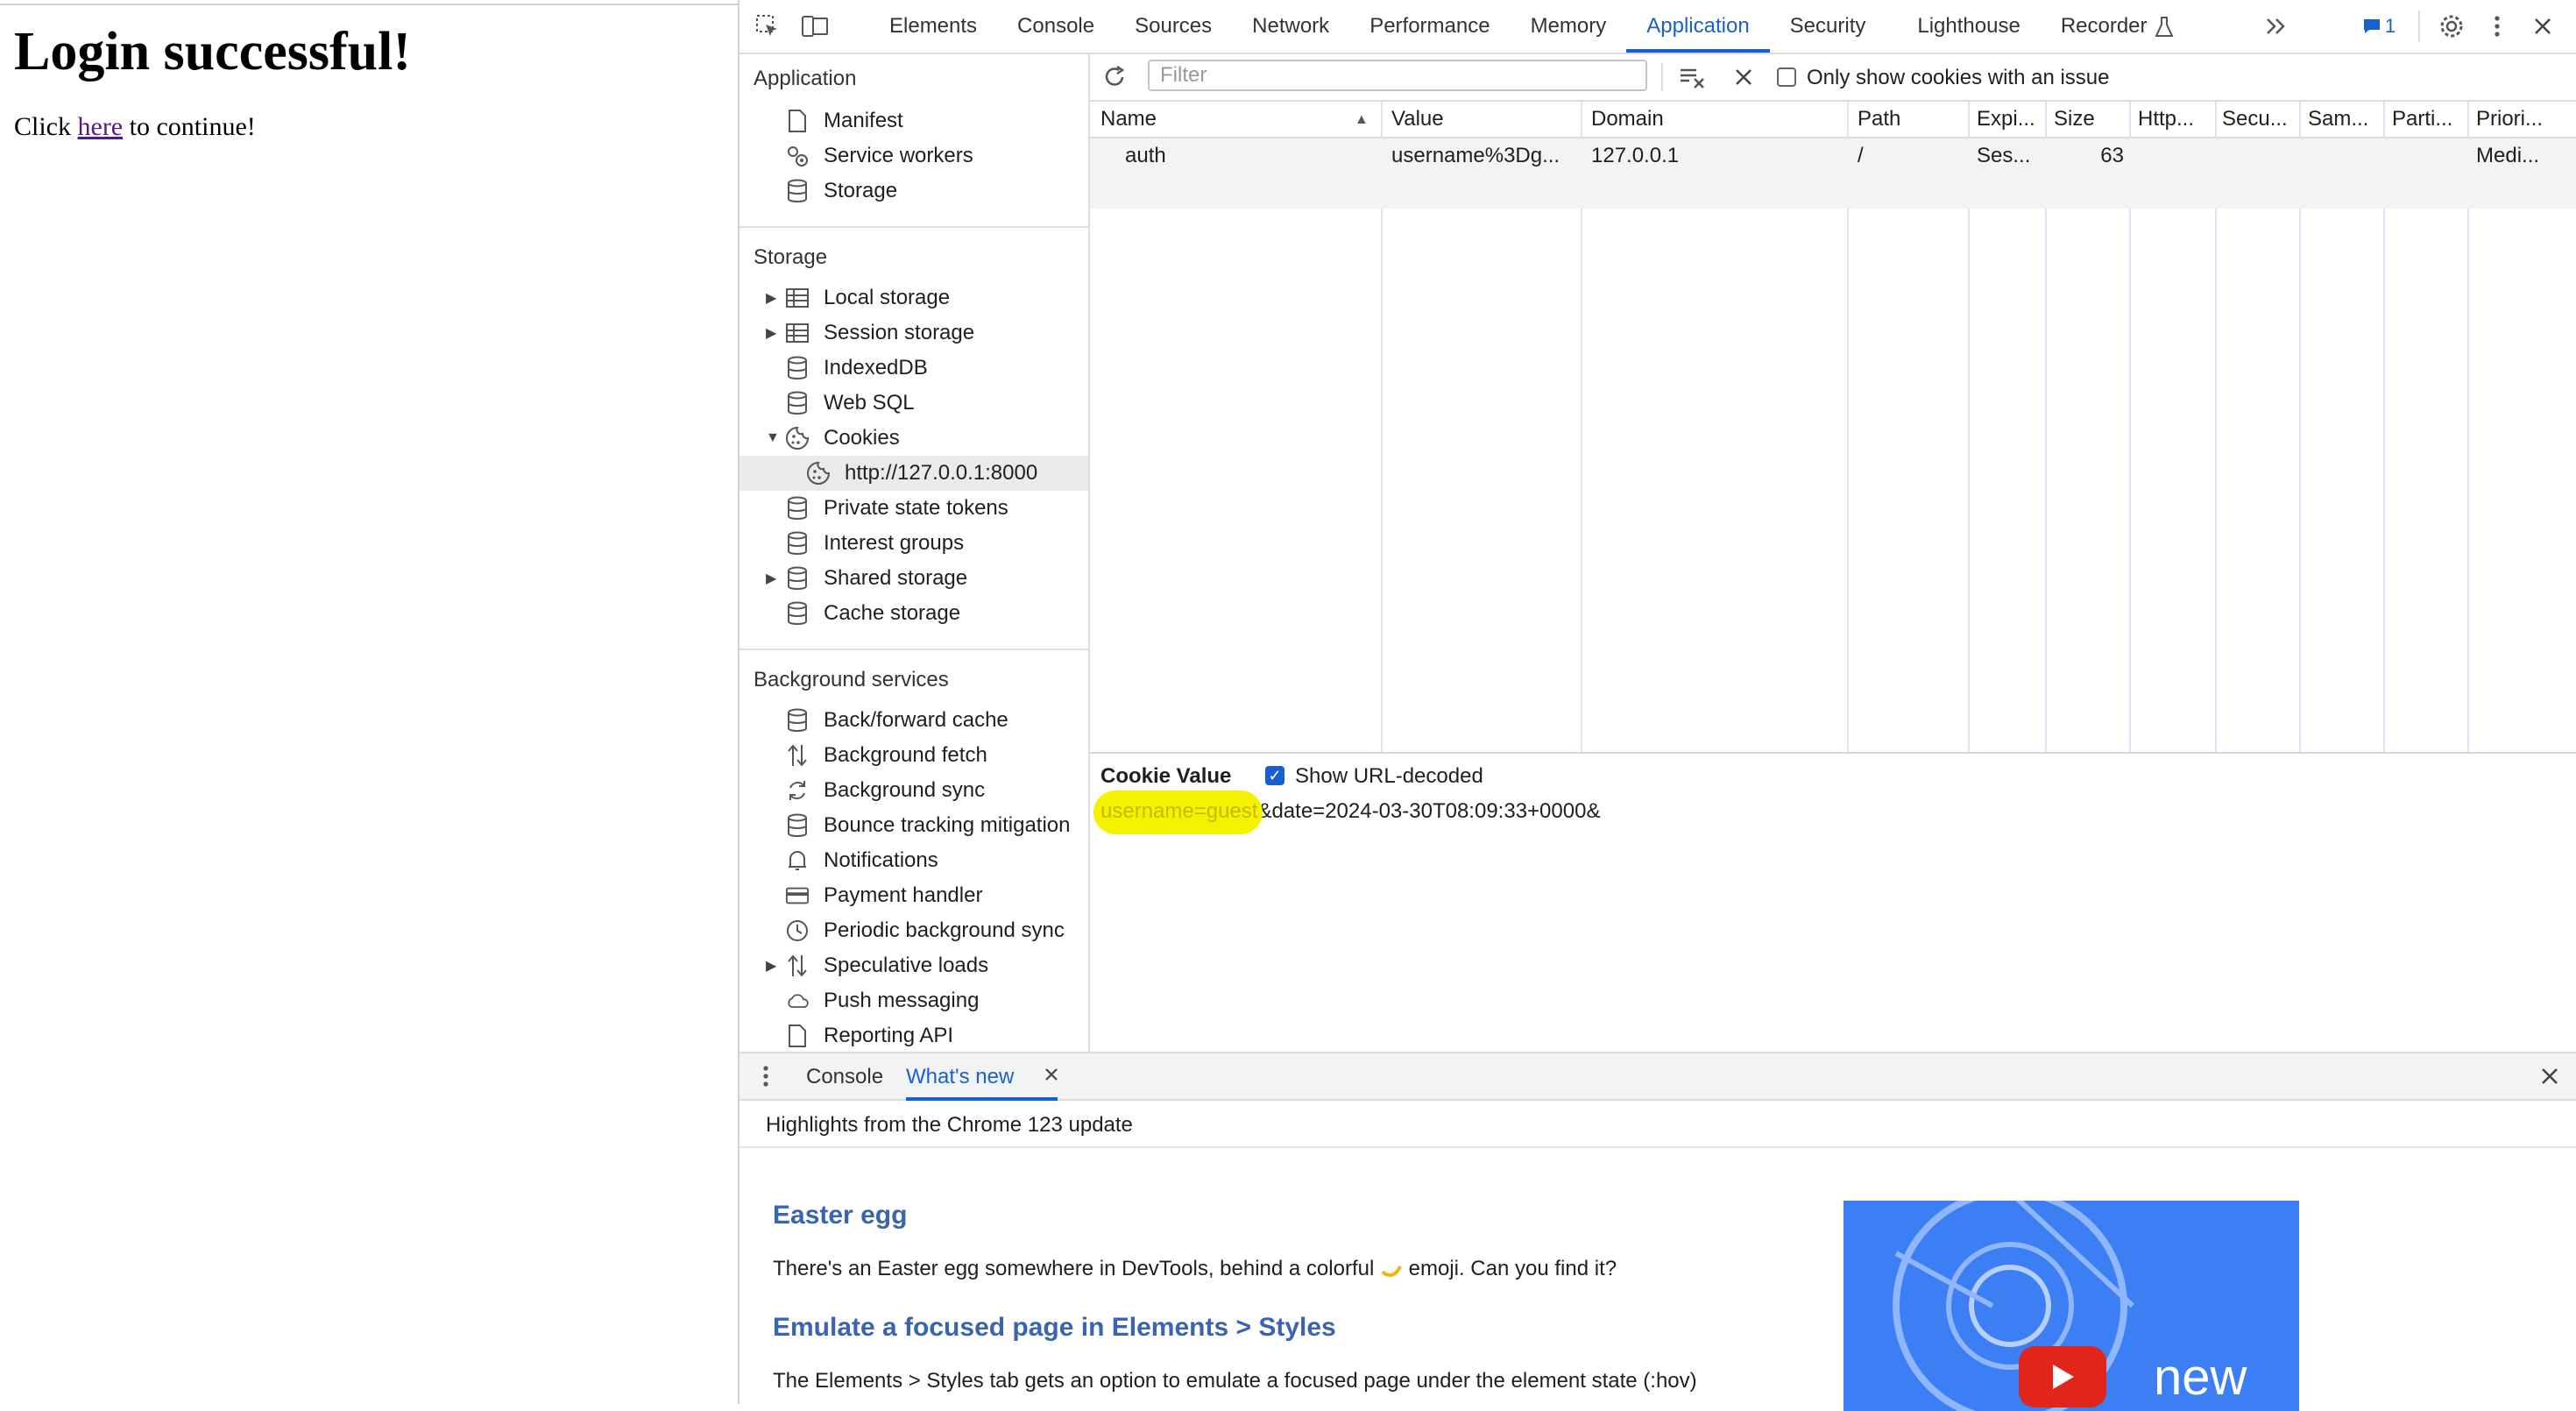  Describe the element at coordinates (766, 1076) in the screenshot. I see `drawer-menu-icon` at that location.